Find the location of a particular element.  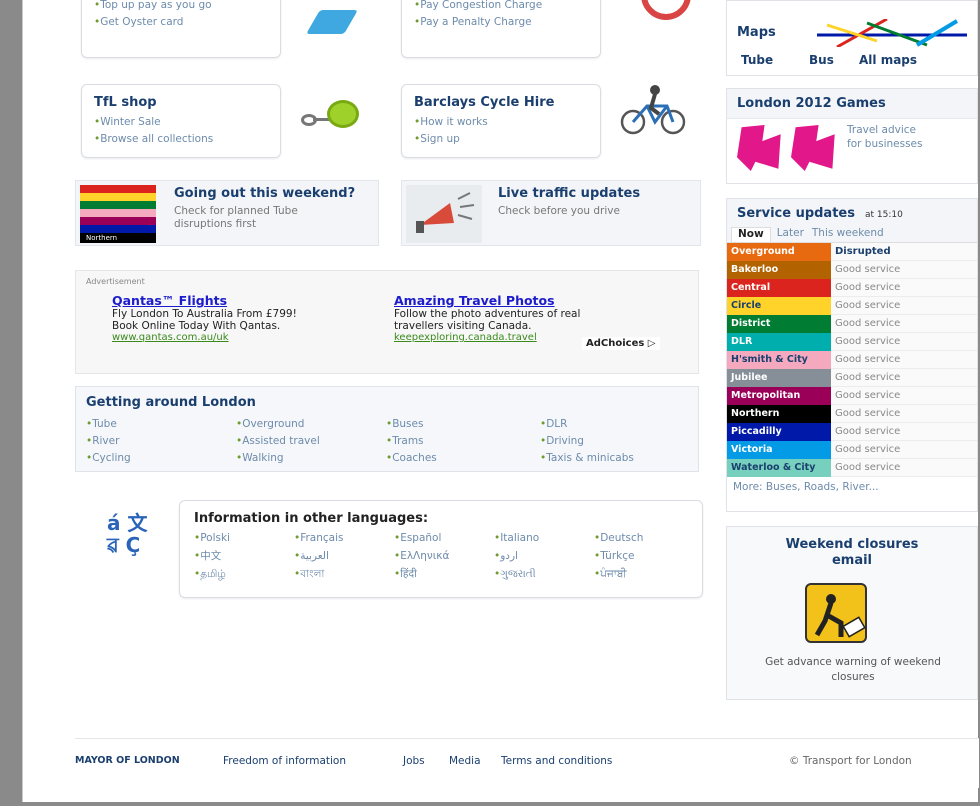

mayor-of-london-logo: MAYOR OF LONDON is located at coordinates (127, 760).